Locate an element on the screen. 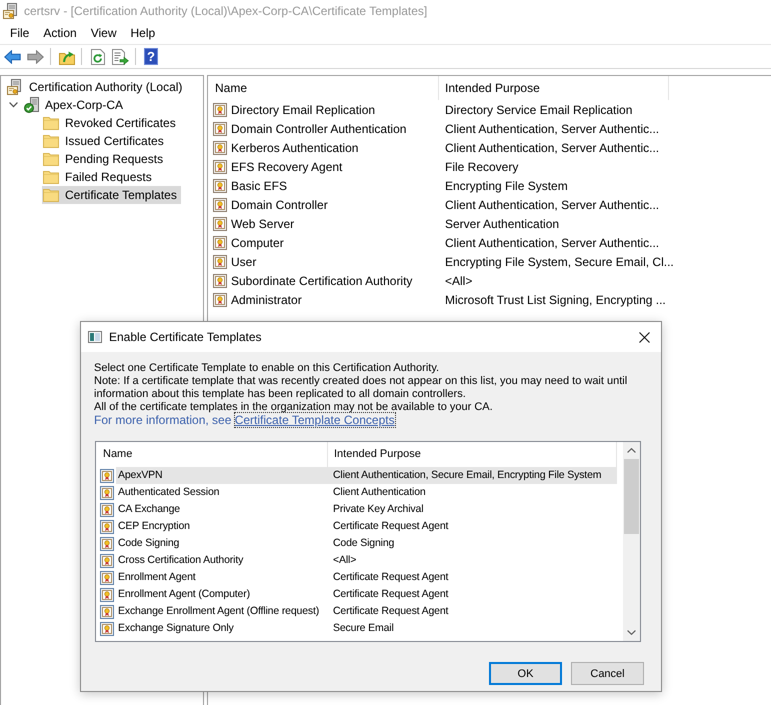 The image size is (771, 705). menu-item: File is located at coordinates (19, 33).